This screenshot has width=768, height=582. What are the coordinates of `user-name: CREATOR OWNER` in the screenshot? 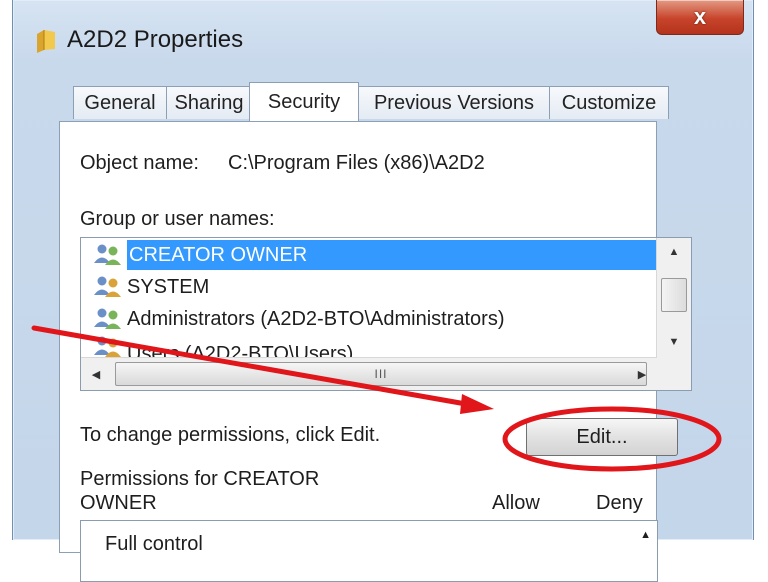 It's located at (405, 255).